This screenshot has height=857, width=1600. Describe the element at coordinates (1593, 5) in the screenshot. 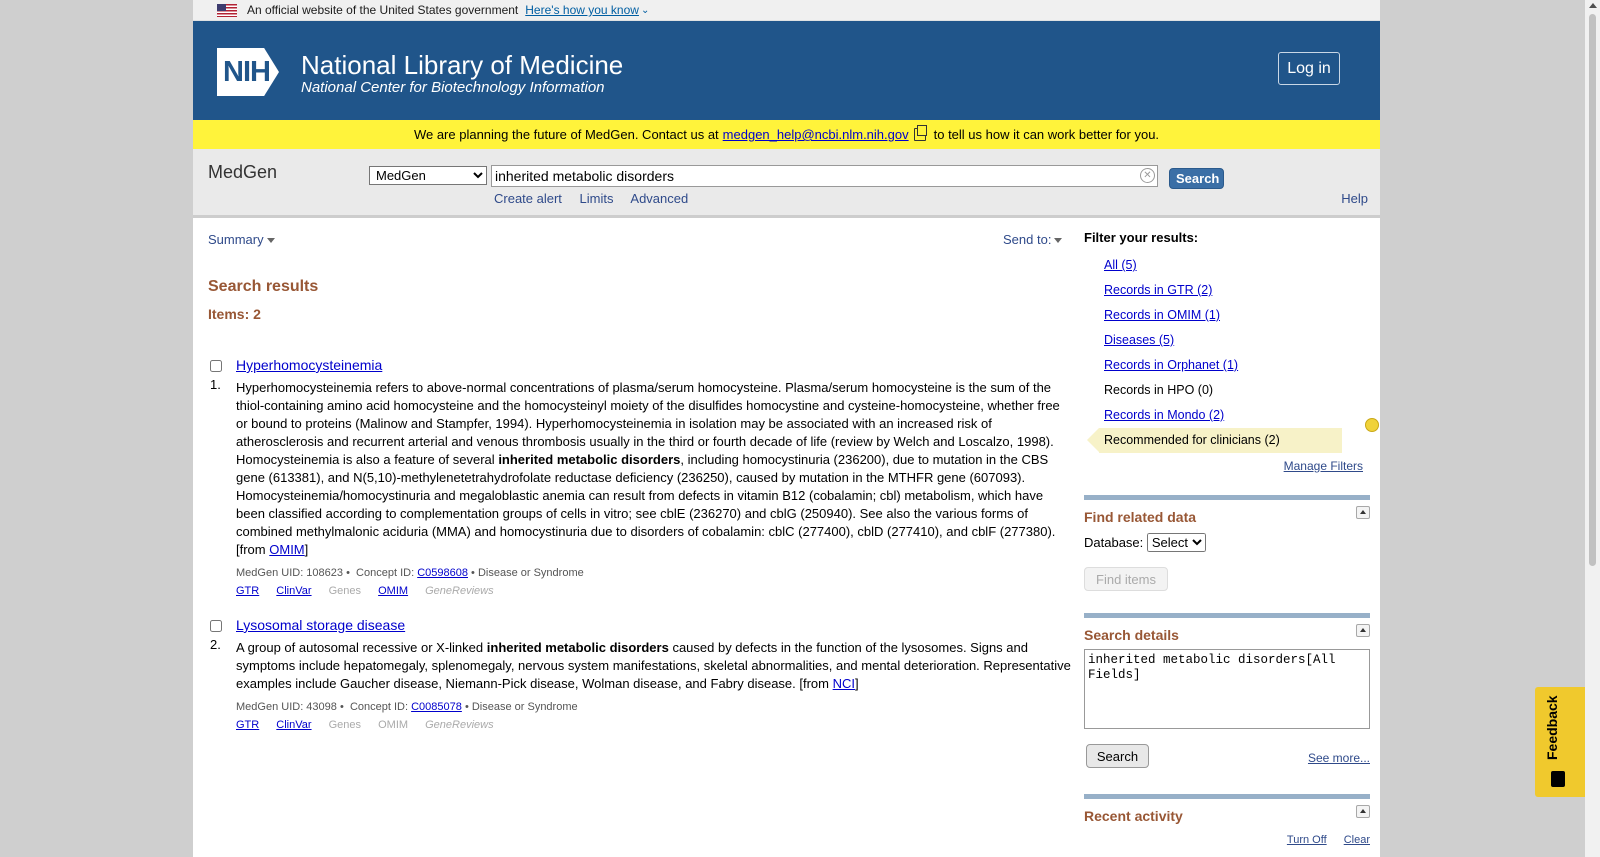

I see `scroll-up-arrow-icon` at that location.